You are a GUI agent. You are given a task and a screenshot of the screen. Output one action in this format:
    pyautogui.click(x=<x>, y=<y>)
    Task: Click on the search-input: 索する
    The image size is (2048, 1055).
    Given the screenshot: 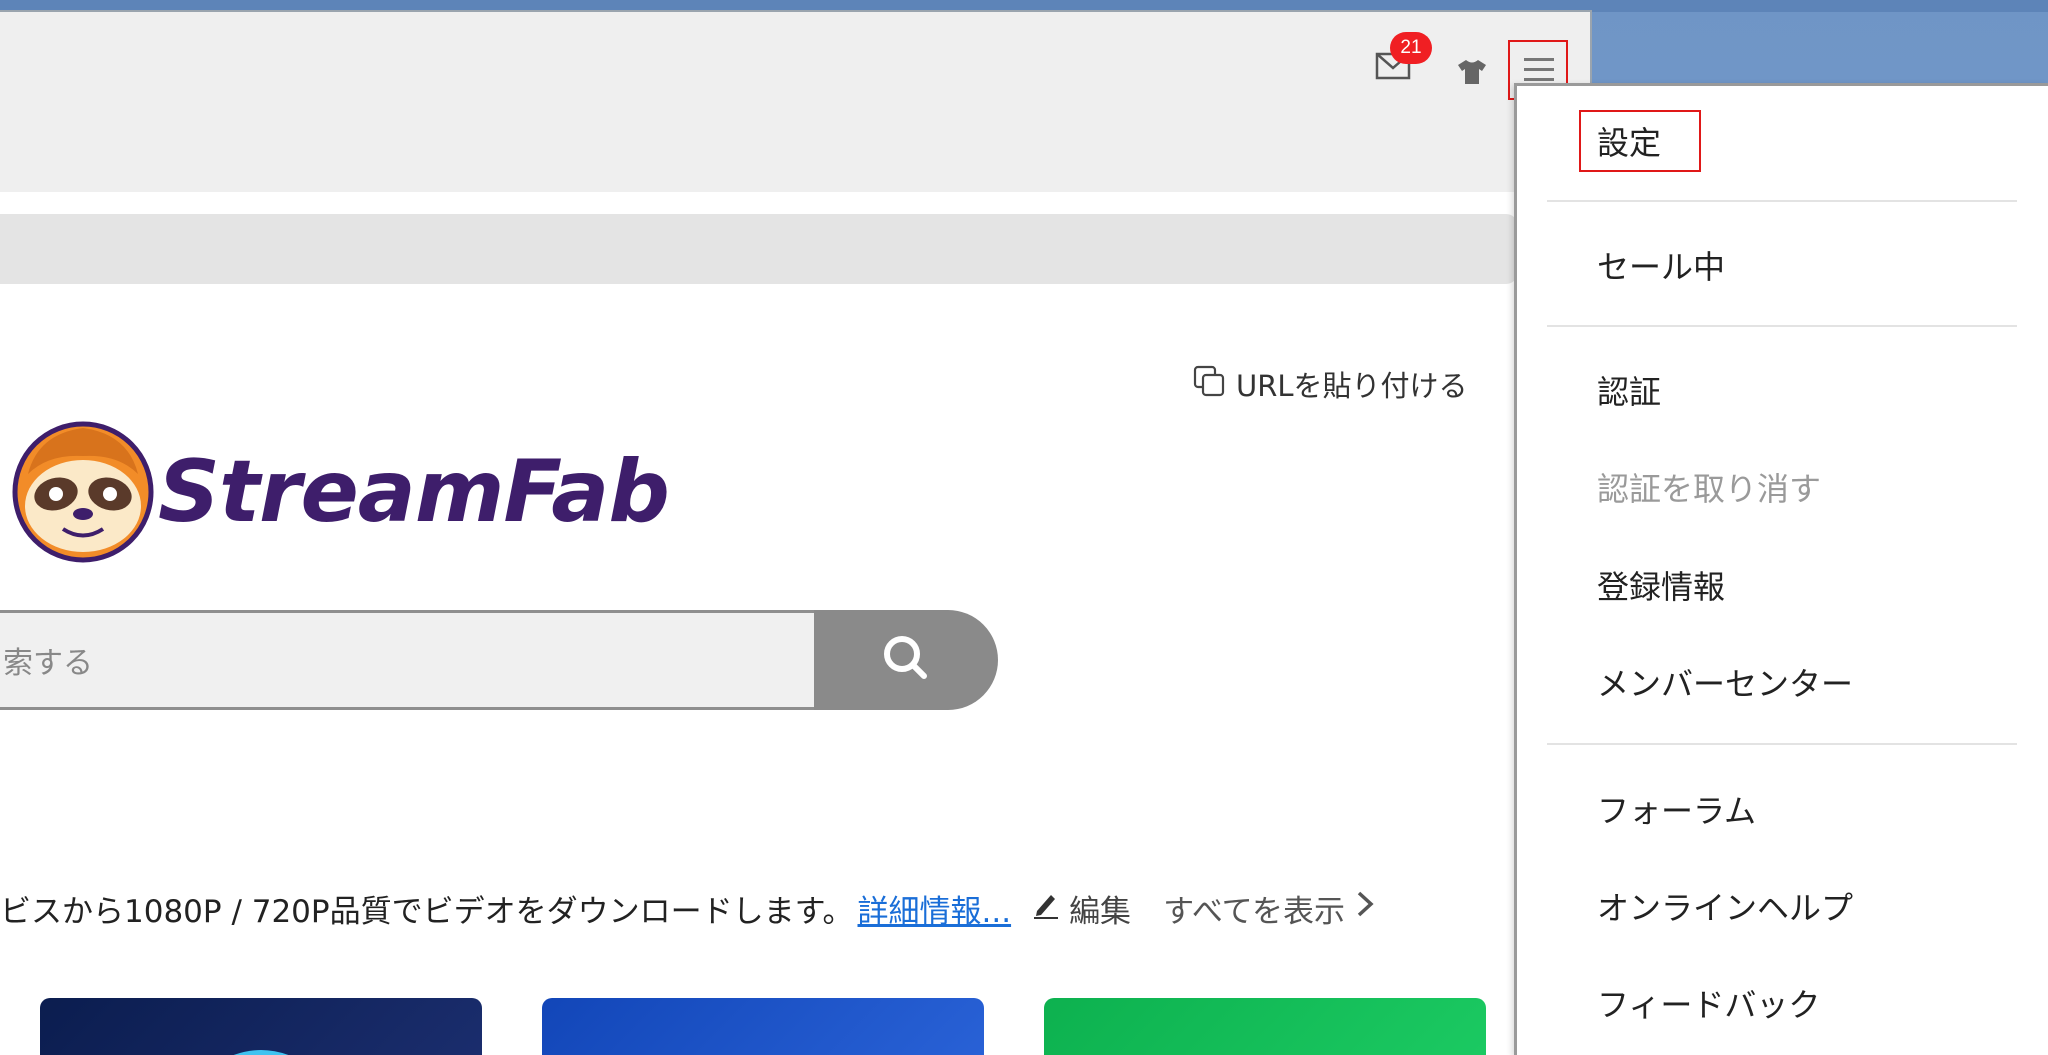 What is the action you would take?
    pyautogui.click(x=409, y=660)
    